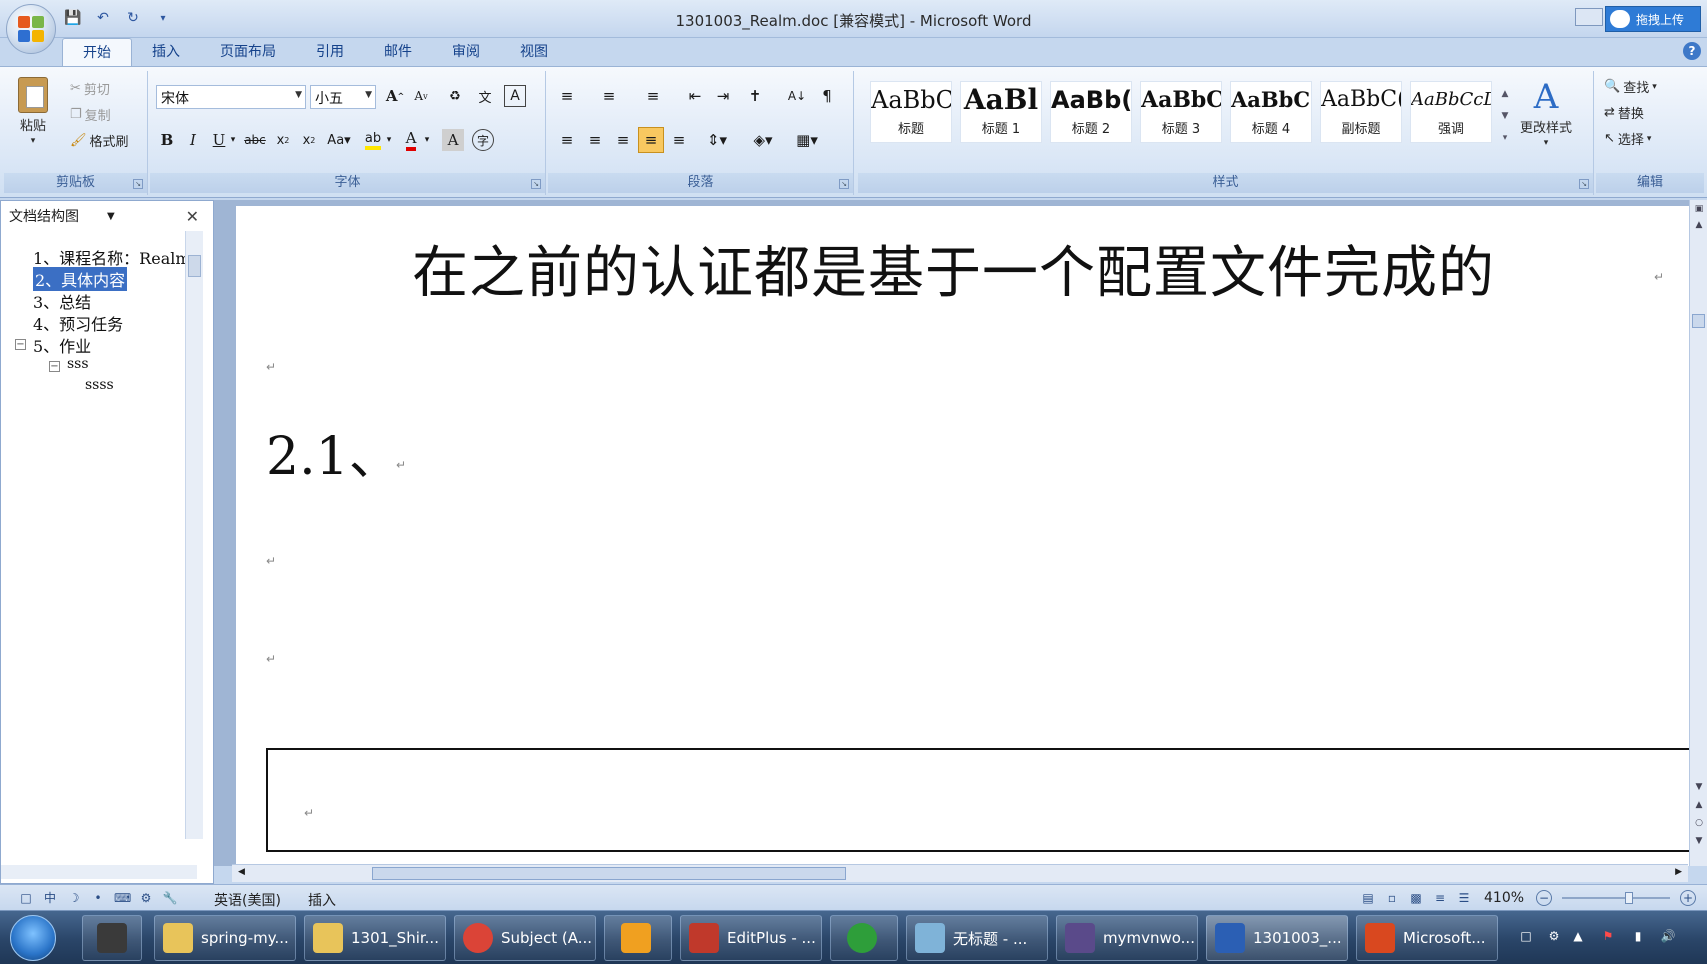 This screenshot has width=1707, height=964. What do you see at coordinates (112, 938) in the screenshot?
I see `taskbar-item-pinned` at bounding box center [112, 938].